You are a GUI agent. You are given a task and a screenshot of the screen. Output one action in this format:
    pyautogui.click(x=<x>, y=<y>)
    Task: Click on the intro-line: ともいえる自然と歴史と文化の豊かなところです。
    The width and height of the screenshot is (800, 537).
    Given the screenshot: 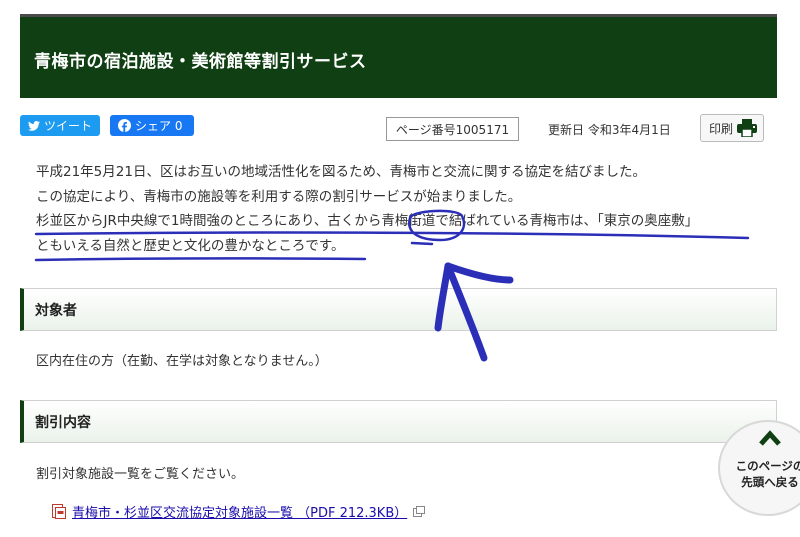 What is the action you would take?
    pyautogui.click(x=190, y=245)
    